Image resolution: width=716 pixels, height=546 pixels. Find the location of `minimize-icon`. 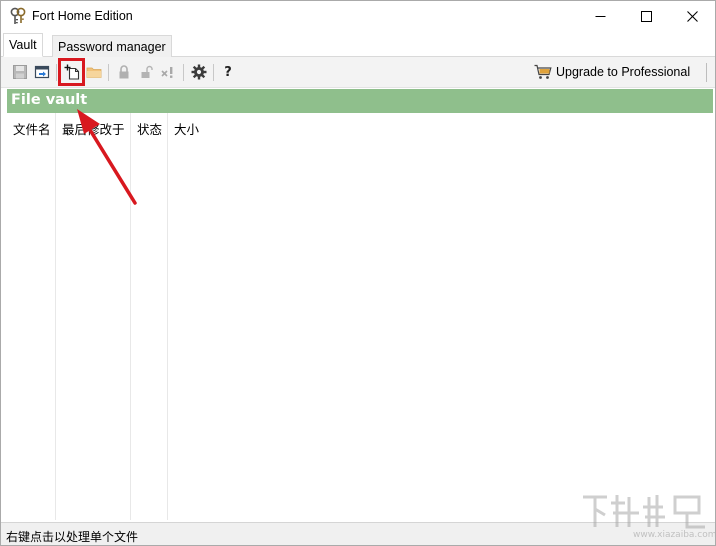

minimize-icon is located at coordinates (600, 16).